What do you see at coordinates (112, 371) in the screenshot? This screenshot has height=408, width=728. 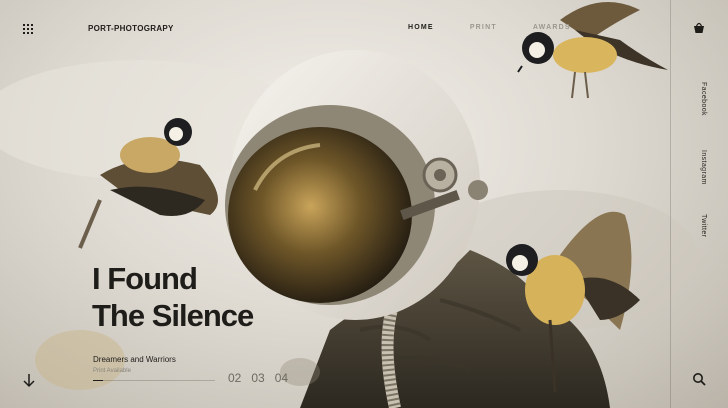 I see `print-available-link: Print Available` at bounding box center [112, 371].